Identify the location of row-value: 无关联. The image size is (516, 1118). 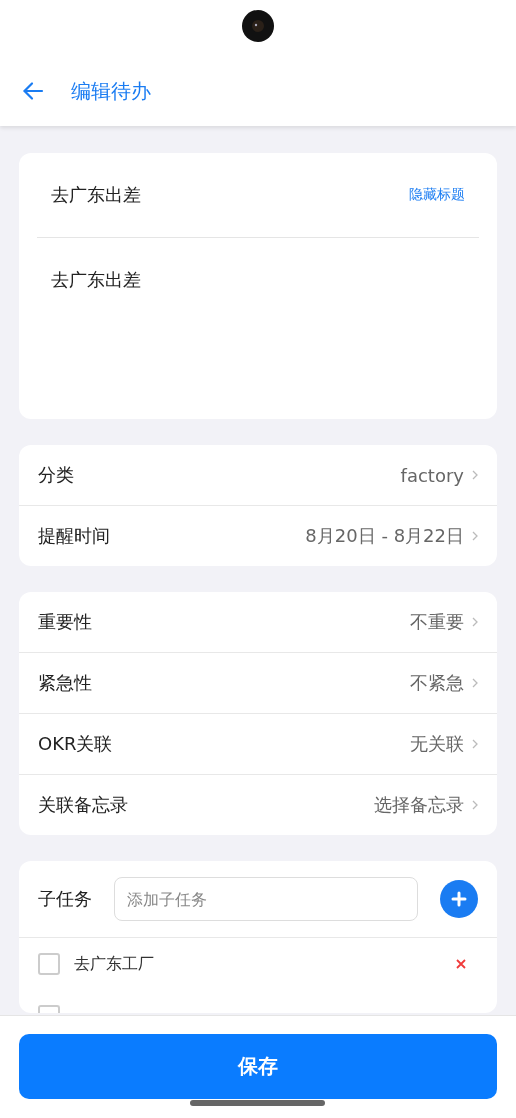
(437, 744).